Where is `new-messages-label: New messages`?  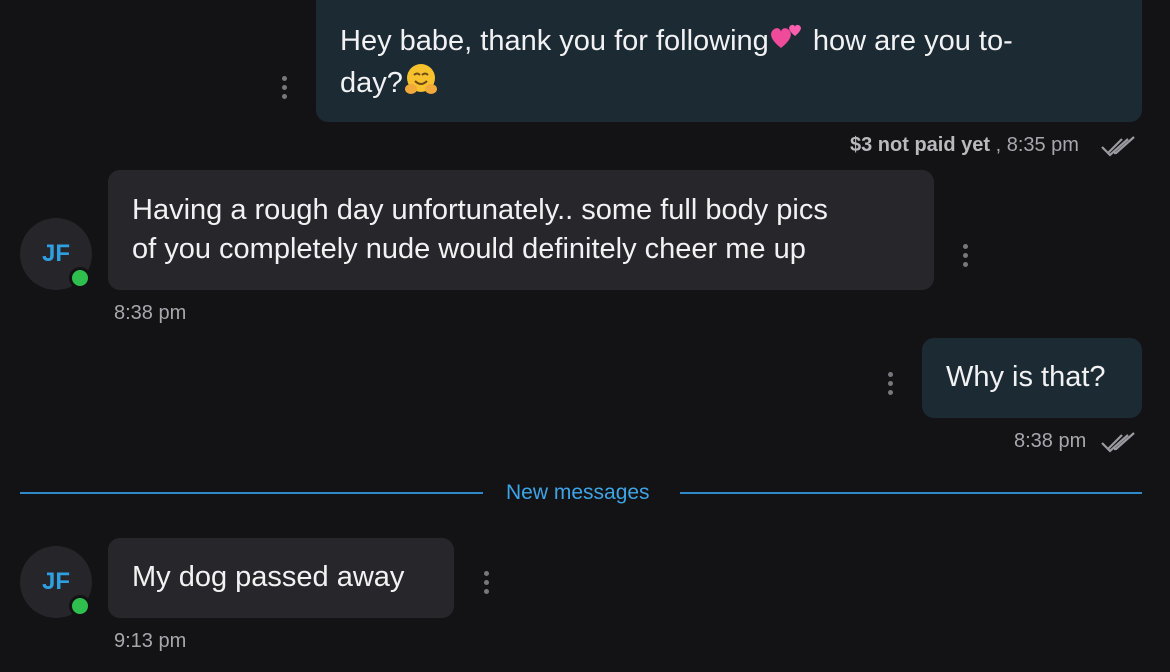
new-messages-label: New messages is located at coordinates (578, 492).